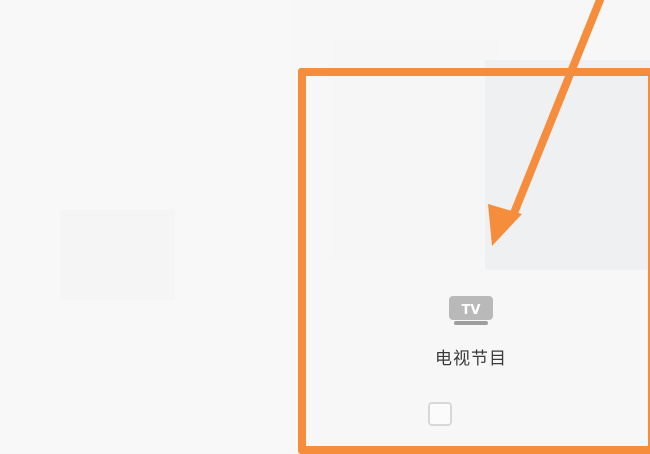 This screenshot has width=650, height=454. I want to click on tv-program-label: 电视节目, so click(471, 356).